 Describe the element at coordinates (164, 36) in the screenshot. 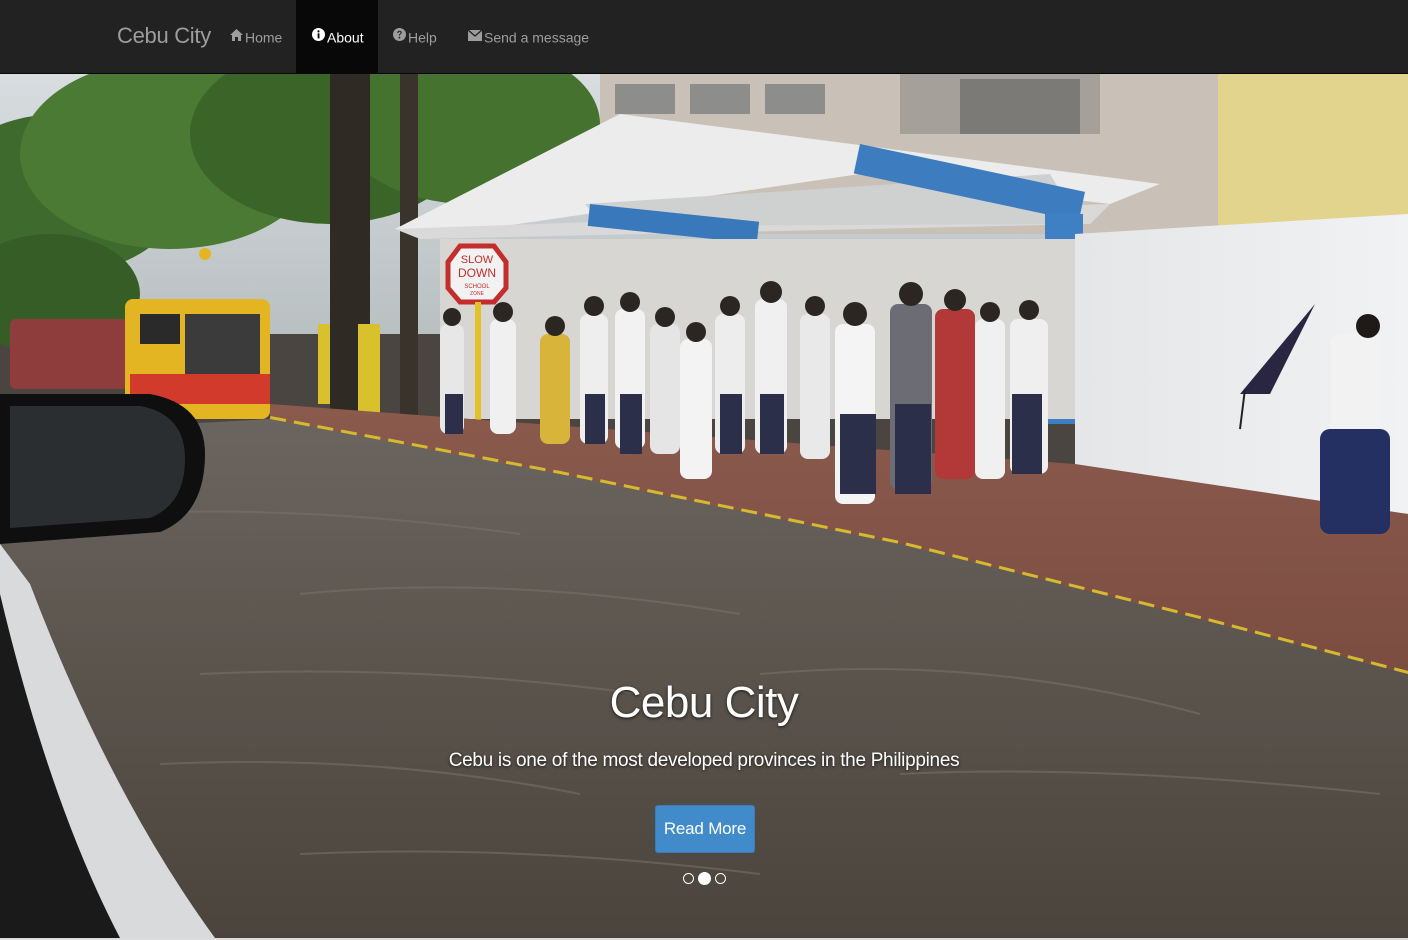

I see `navbar-brand: Cebu City` at that location.